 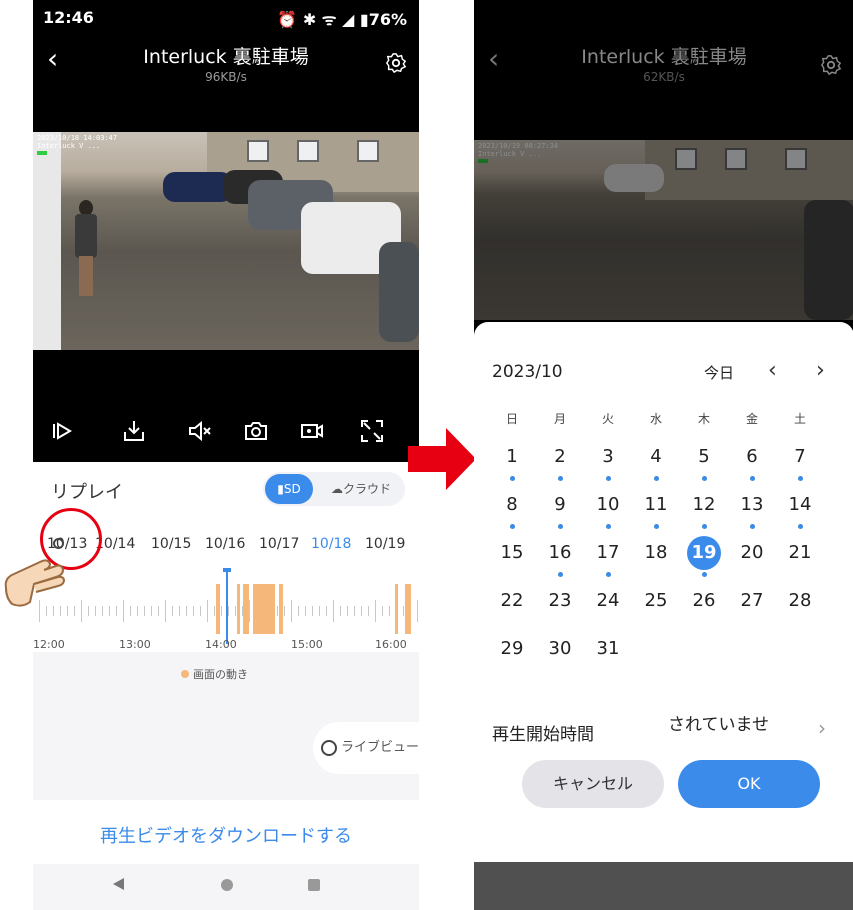 What do you see at coordinates (608, 649) in the screenshot?
I see `calendar-day: 31` at bounding box center [608, 649].